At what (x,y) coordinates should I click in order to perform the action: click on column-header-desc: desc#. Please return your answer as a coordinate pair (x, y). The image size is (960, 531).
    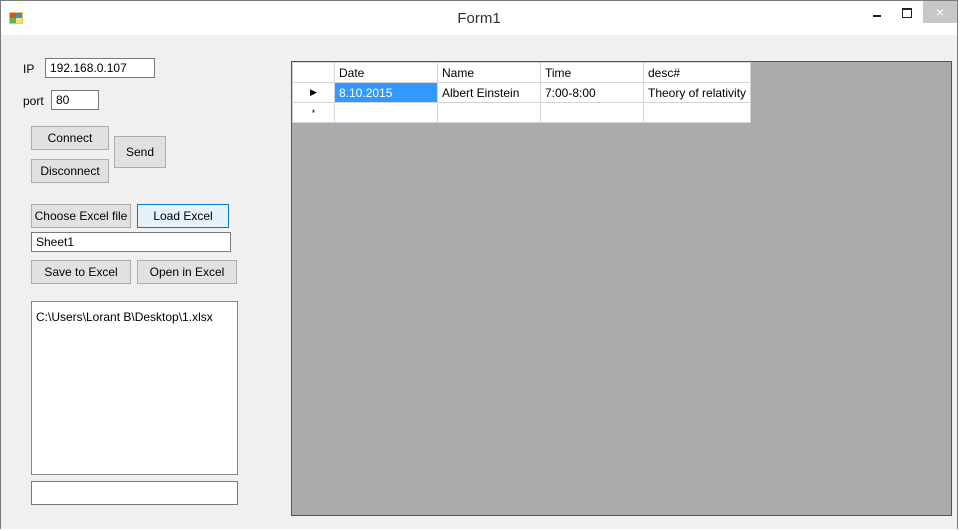
    Looking at the image, I should click on (697, 72).